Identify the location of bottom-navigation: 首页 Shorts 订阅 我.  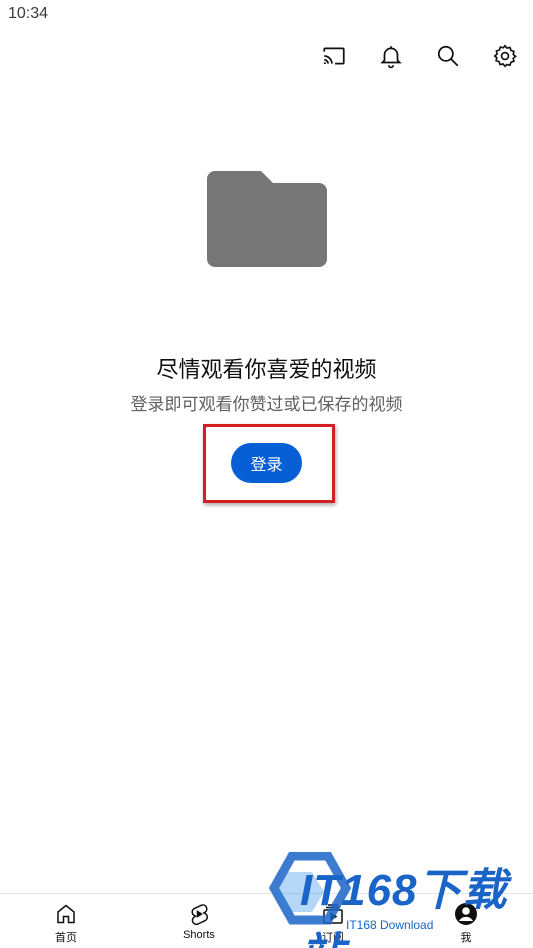
(266, 920).